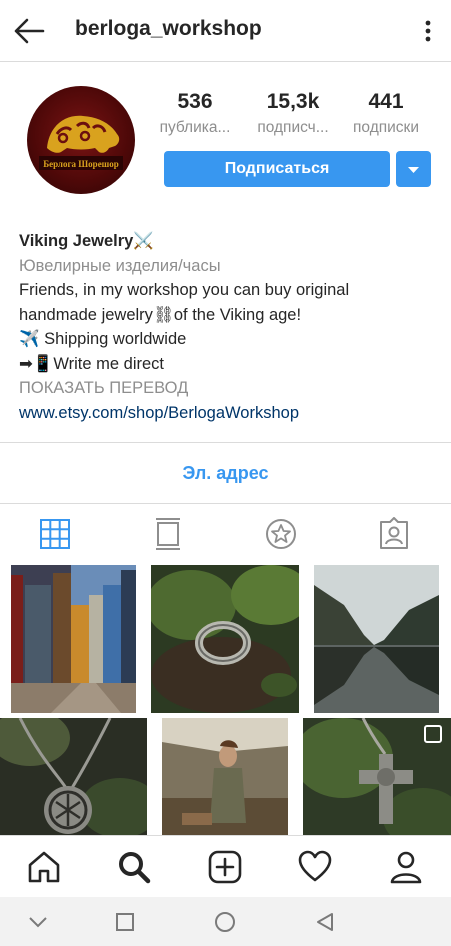 The width and height of the screenshot is (451, 946). What do you see at coordinates (229, 388) in the screenshot?
I see `show-translation-link: ПОКАЗАТЬ ПЕРЕВОД` at bounding box center [229, 388].